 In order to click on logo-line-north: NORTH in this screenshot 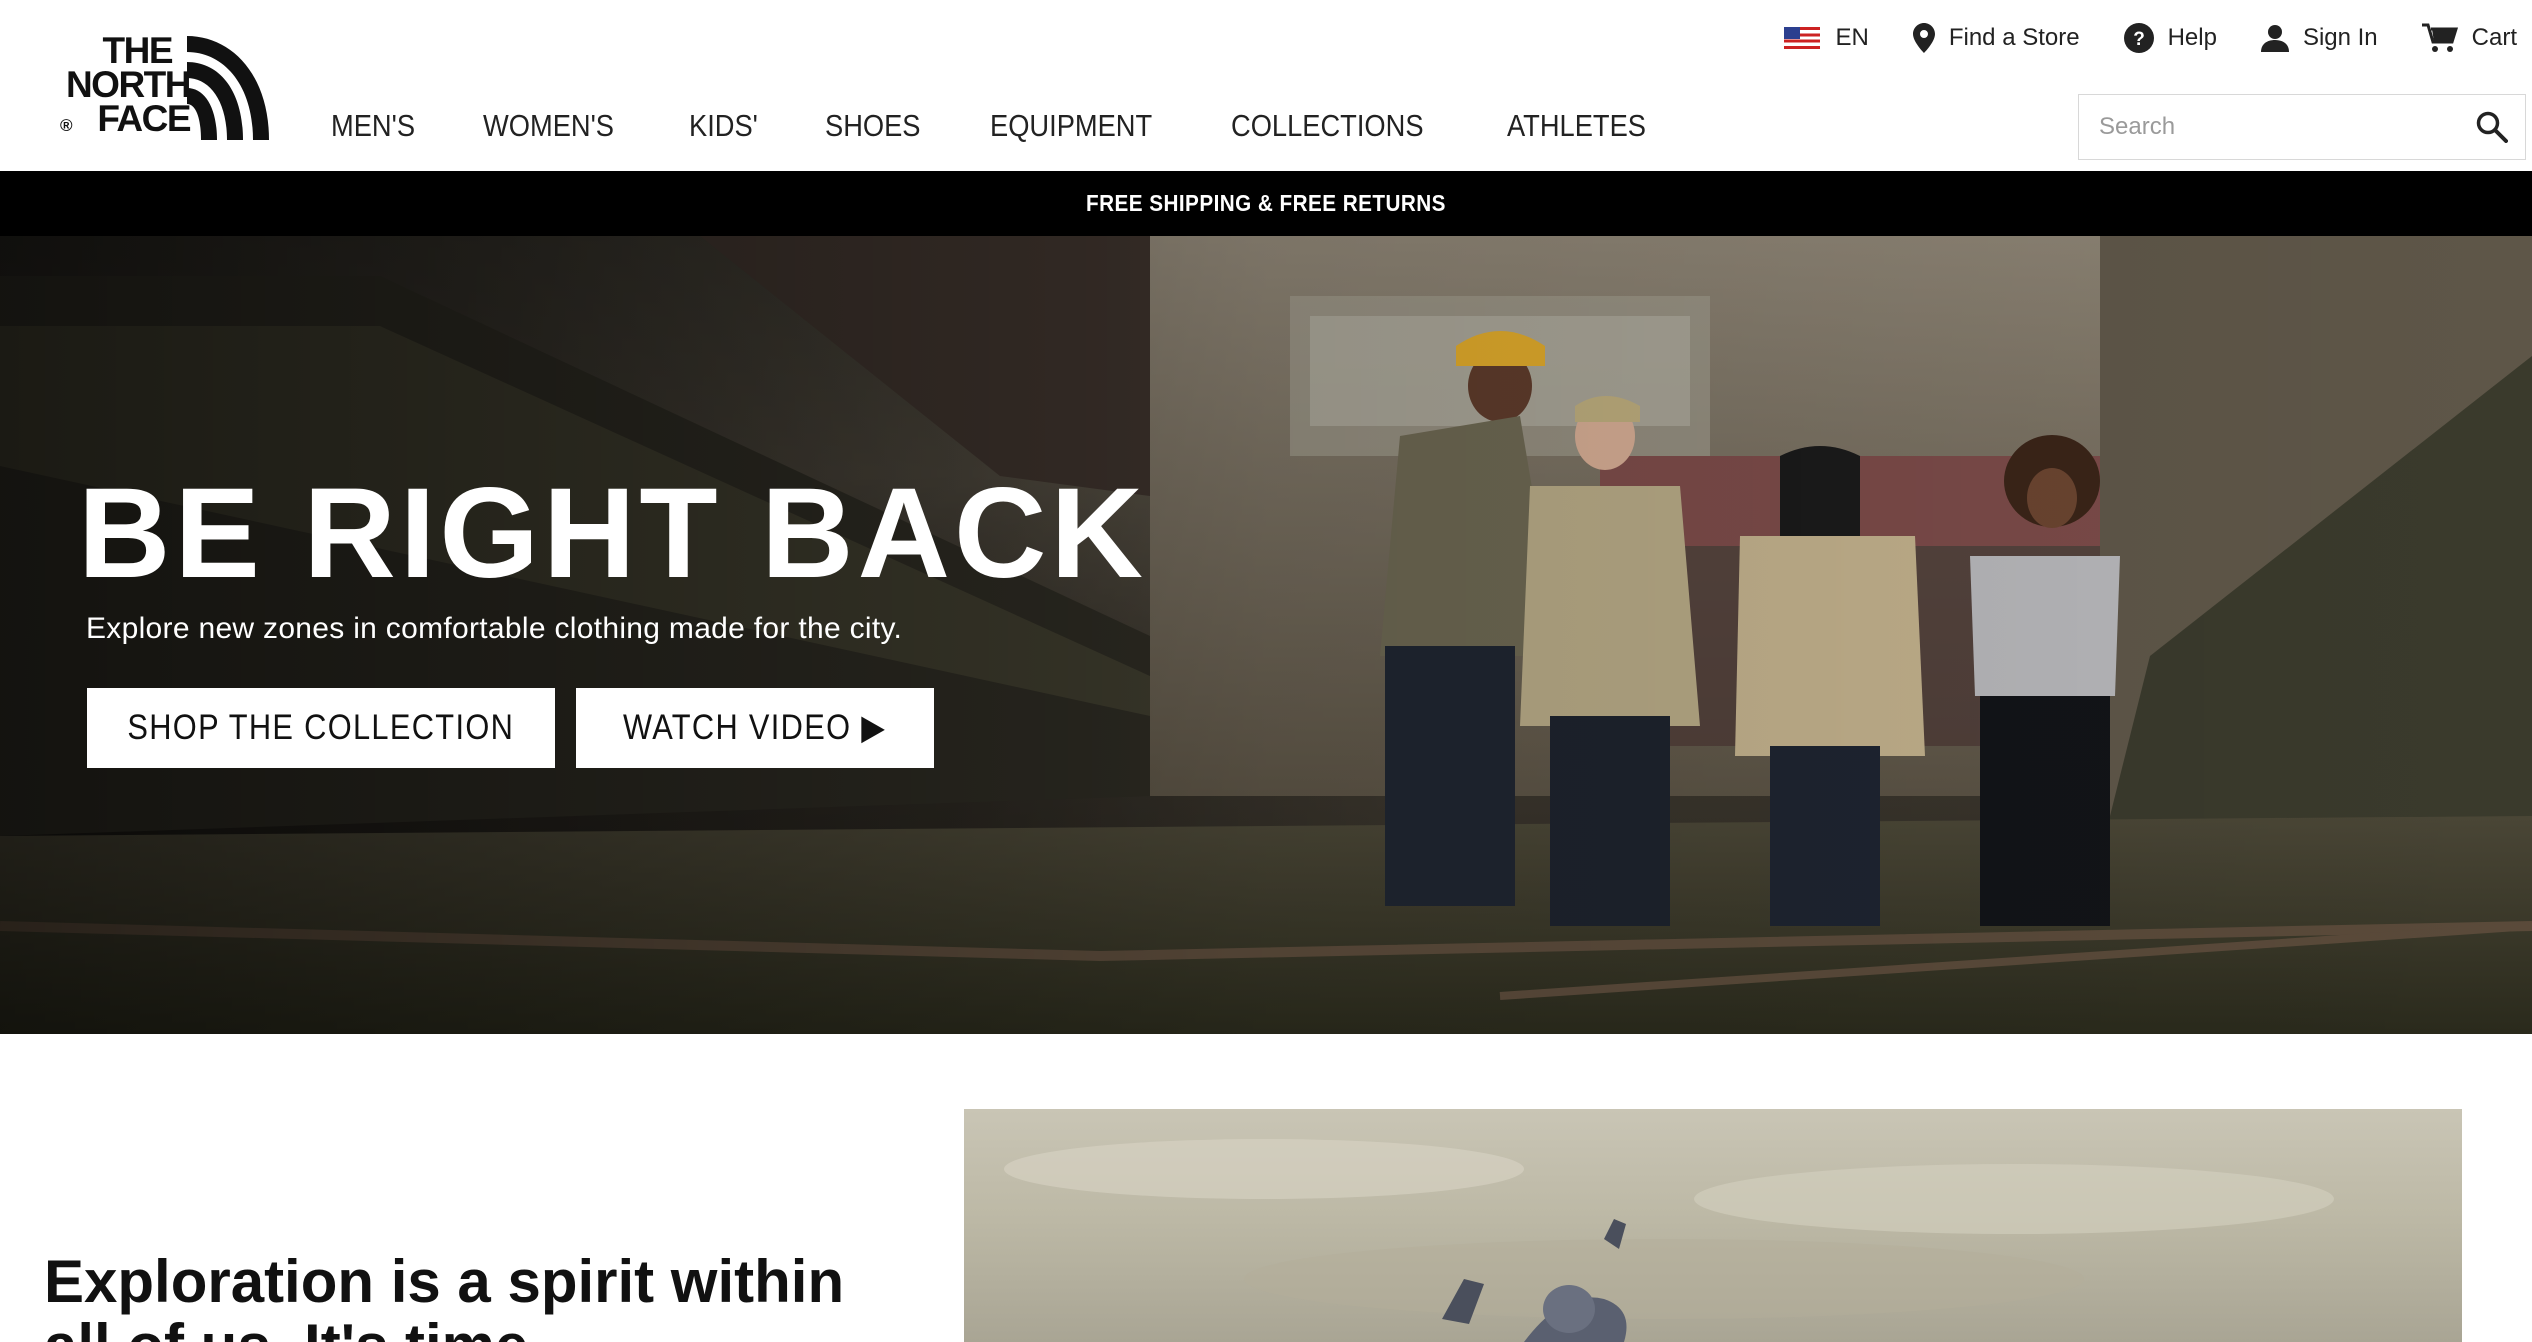, I will do `click(128, 84)`.